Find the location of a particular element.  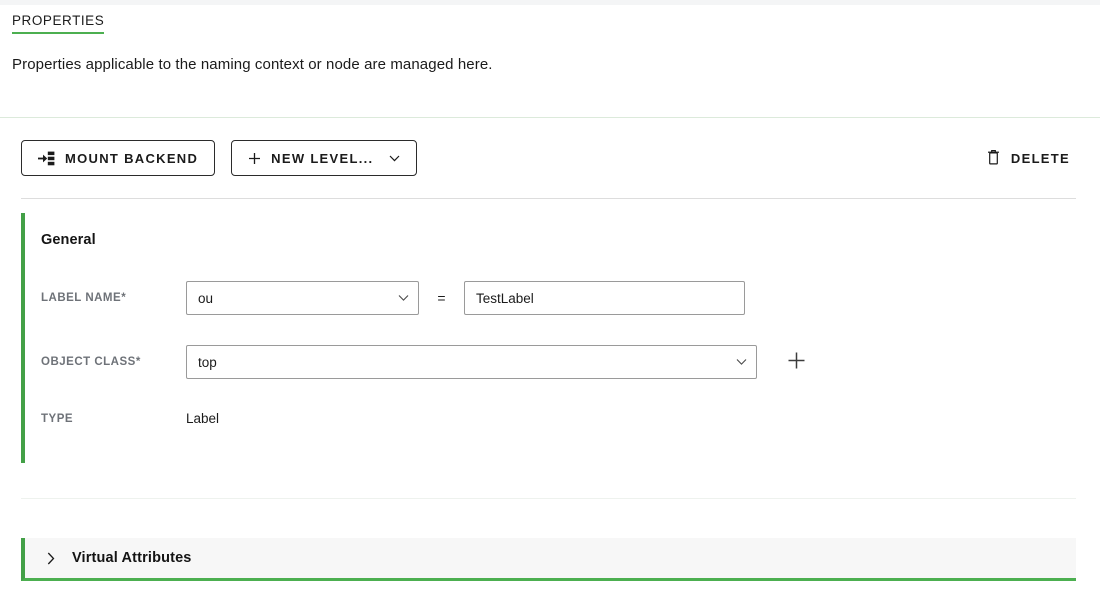

object-class-select-value: top is located at coordinates (207, 362).